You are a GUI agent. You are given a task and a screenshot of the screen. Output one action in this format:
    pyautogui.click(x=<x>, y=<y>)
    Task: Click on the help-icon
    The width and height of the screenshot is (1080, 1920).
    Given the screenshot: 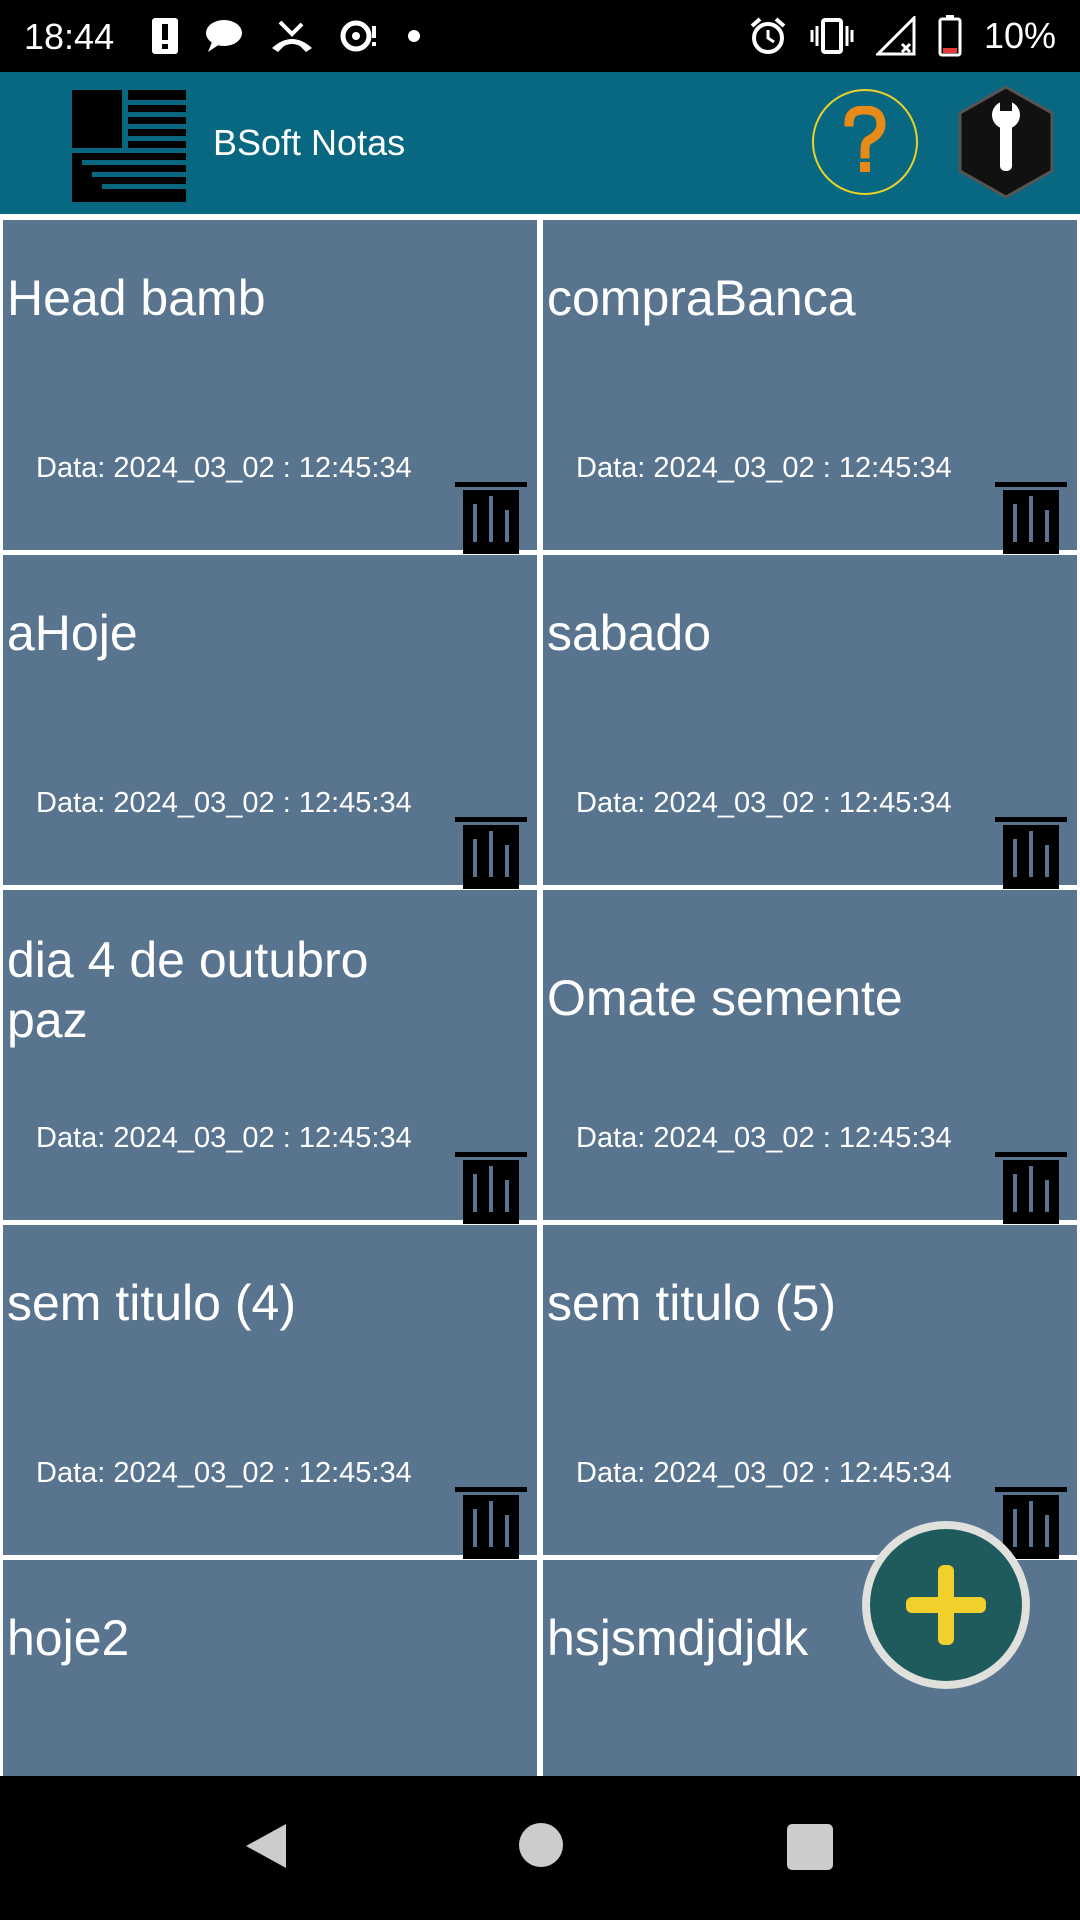 What is the action you would take?
    pyautogui.click(x=865, y=139)
    